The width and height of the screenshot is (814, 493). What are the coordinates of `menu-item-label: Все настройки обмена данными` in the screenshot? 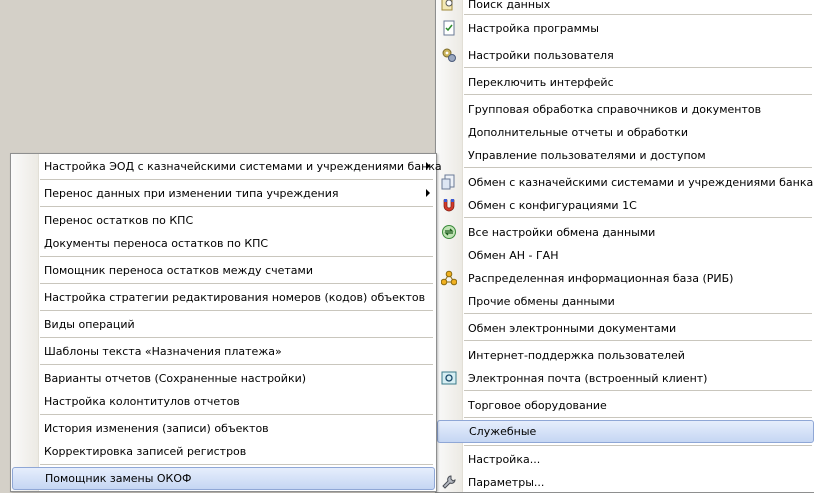 It's located at (562, 232).